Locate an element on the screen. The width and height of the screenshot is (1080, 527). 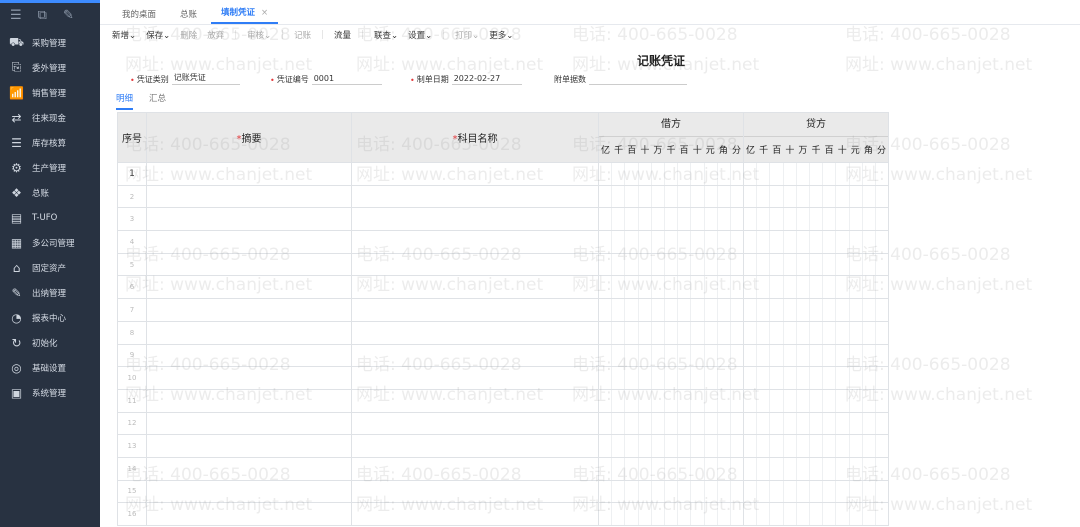
tab-desktop: 我的桌面 is located at coordinates (139, 16).